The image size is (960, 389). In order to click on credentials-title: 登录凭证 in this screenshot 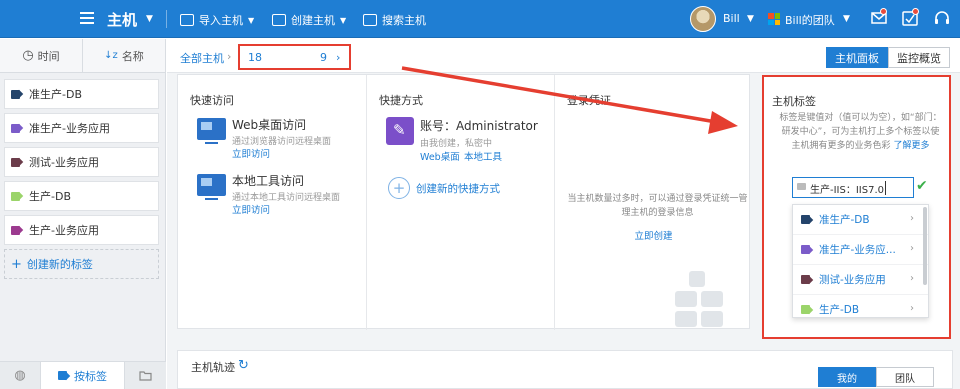, I will do `click(589, 100)`.